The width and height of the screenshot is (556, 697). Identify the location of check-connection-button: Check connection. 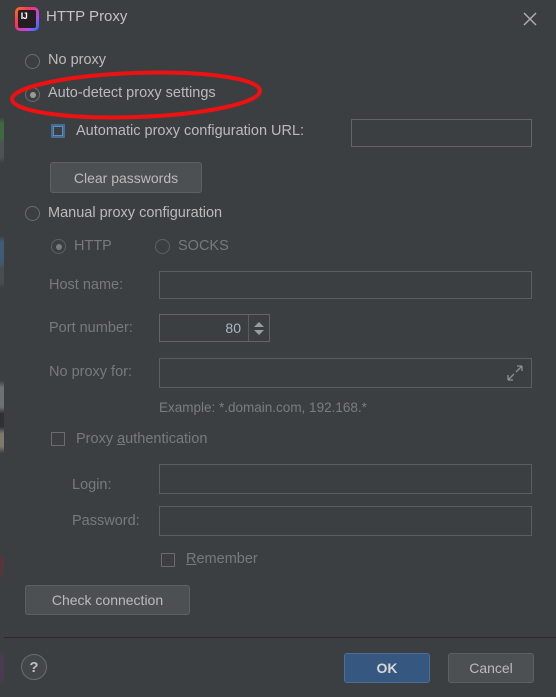
(107, 600).